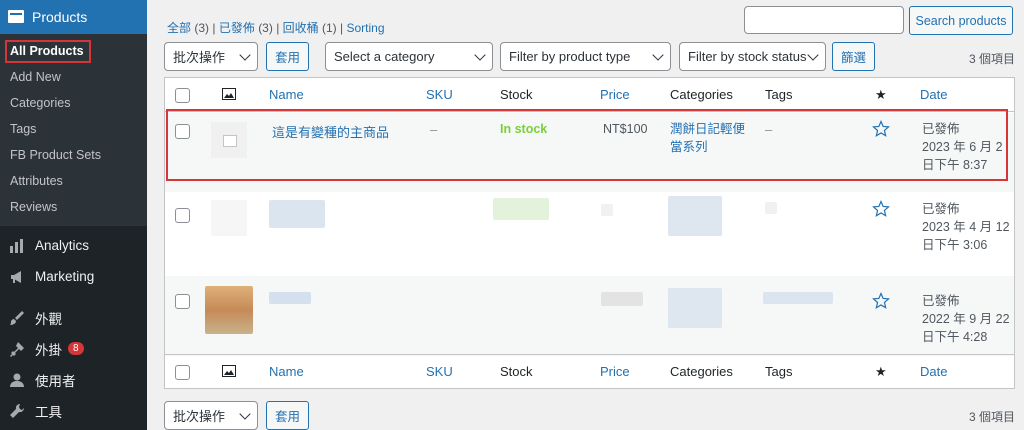 Image resolution: width=1024 pixels, height=430 pixels. Describe the element at coordinates (179, 28) in the screenshot. I see `filter-all: 全部` at that location.